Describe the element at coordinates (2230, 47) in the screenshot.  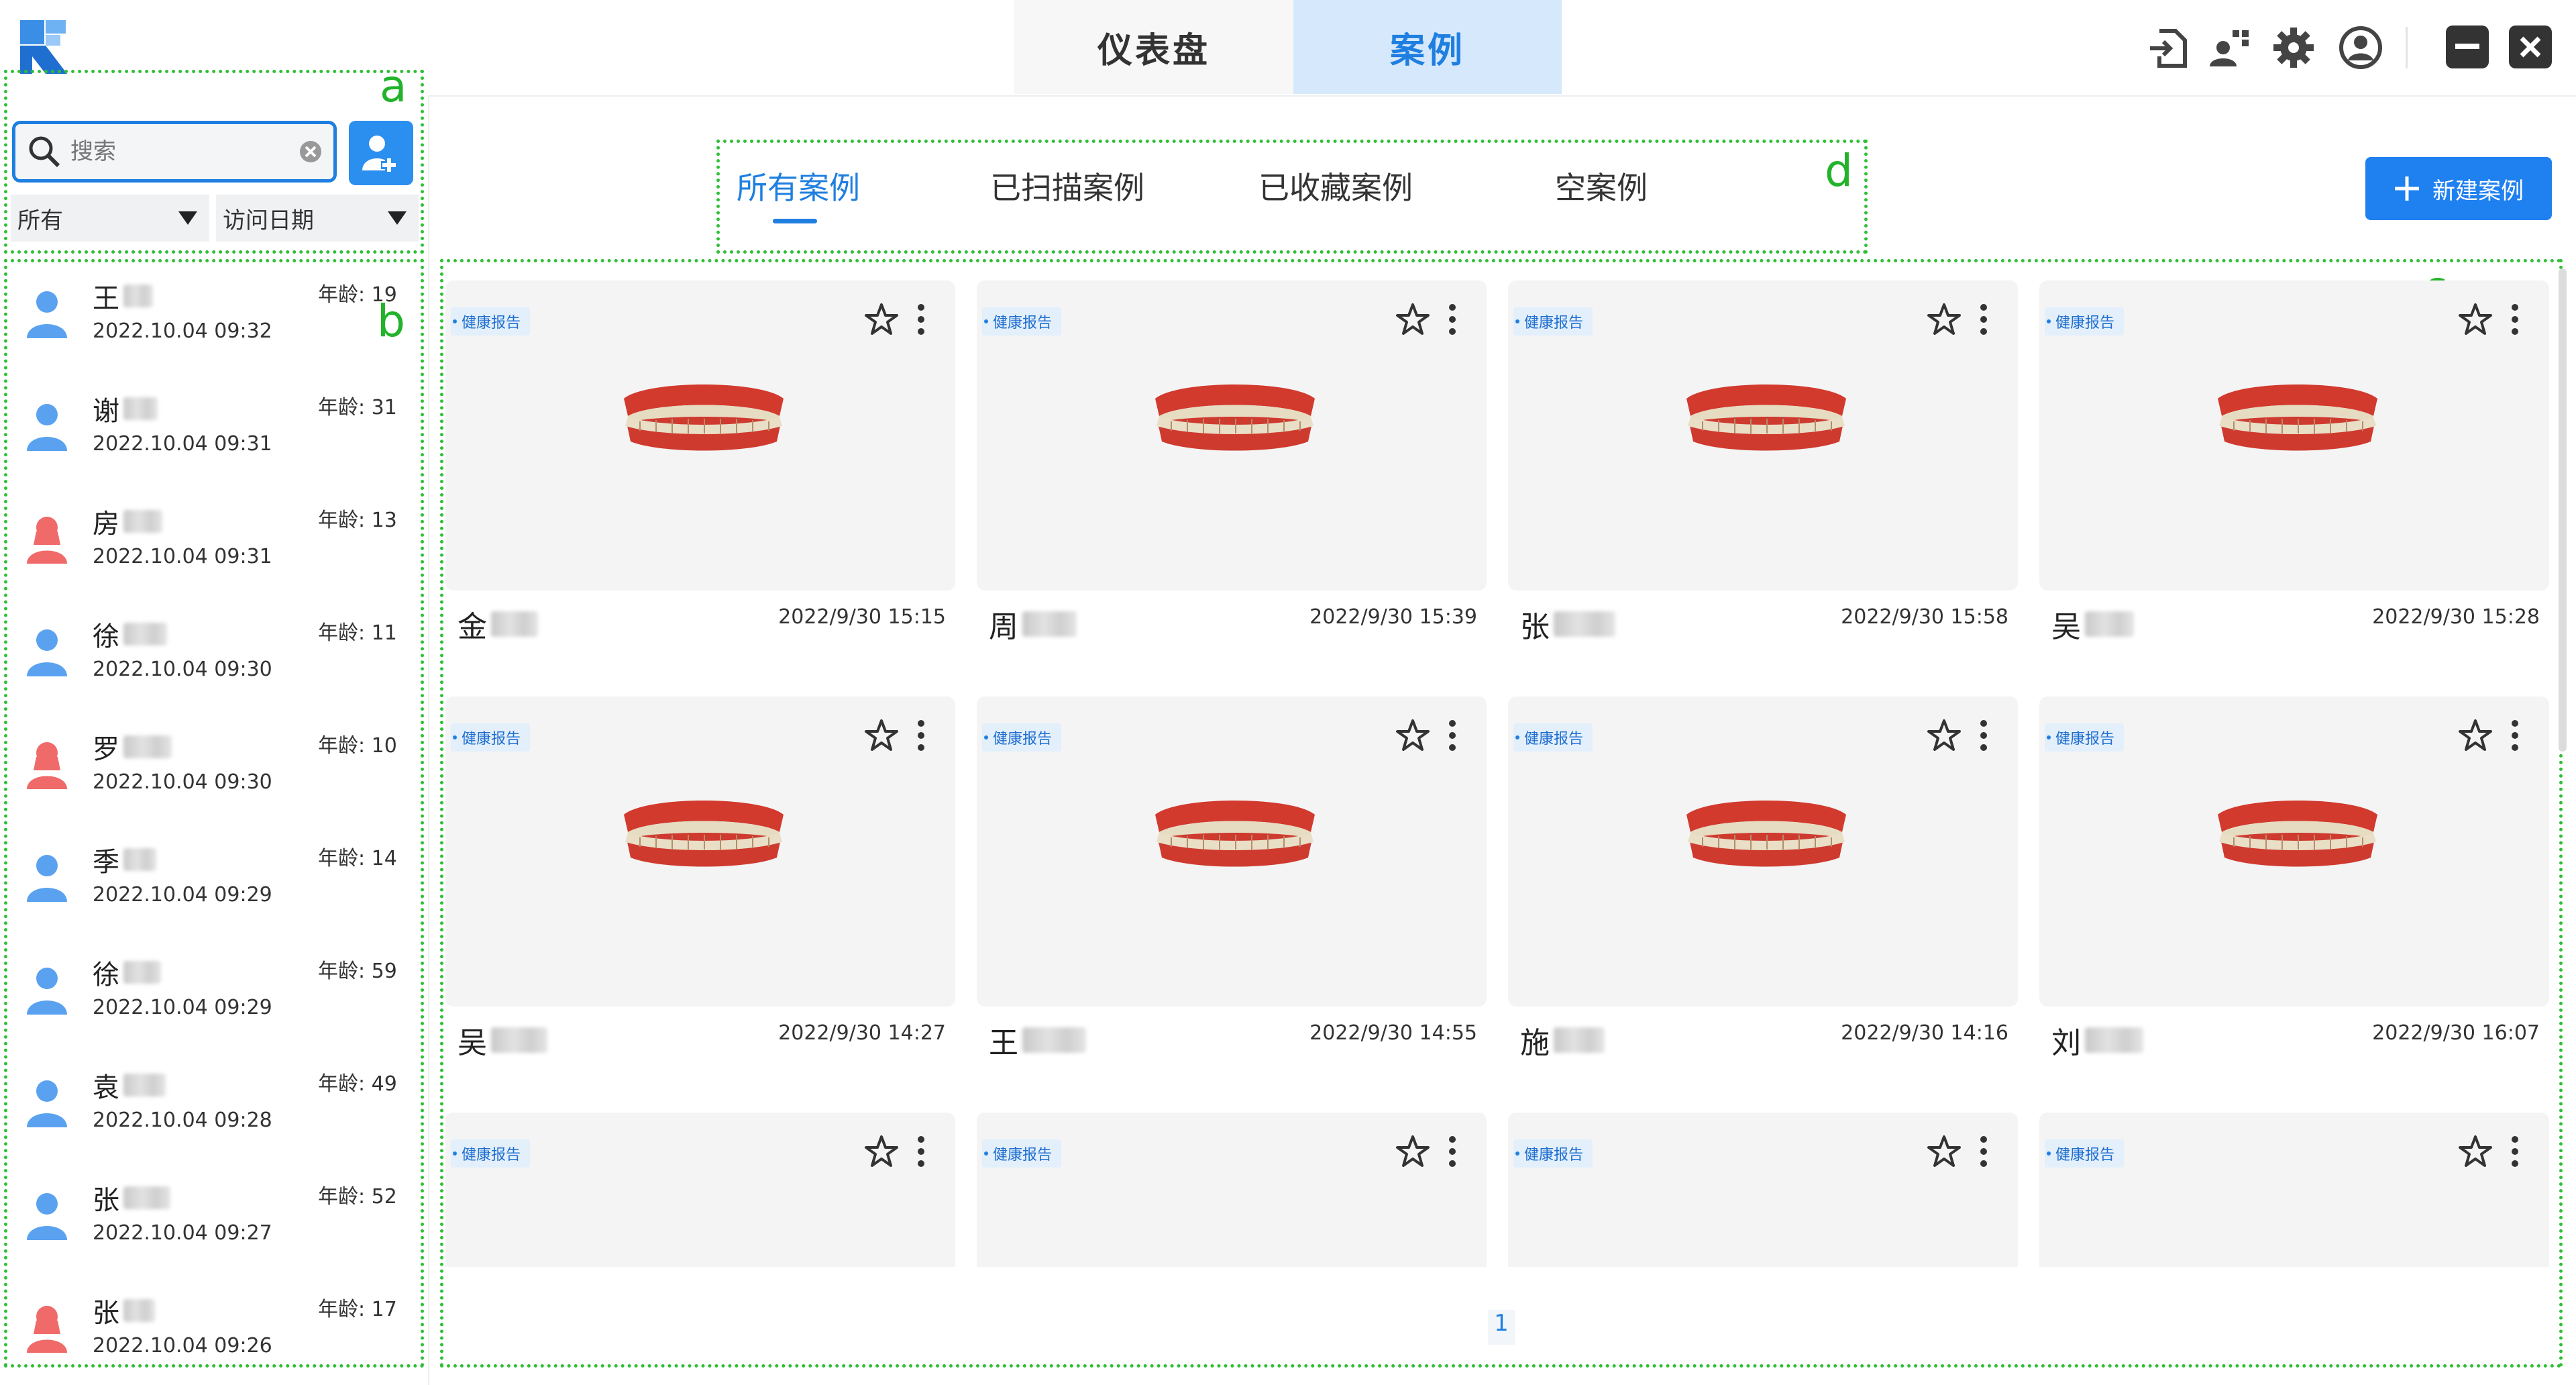
I see `users-icon` at that location.